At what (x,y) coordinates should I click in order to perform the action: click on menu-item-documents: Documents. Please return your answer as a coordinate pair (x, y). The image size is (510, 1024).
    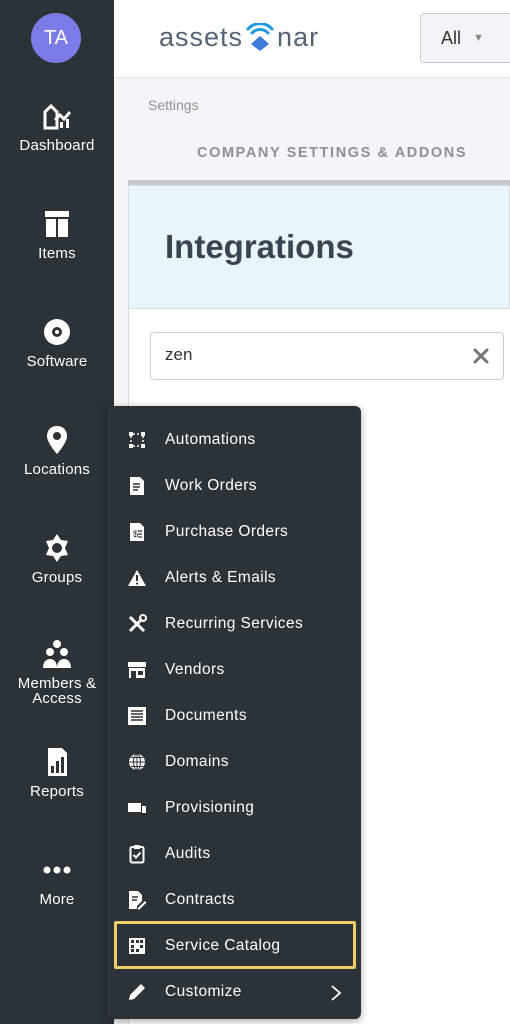
    Looking at the image, I should click on (234, 716).